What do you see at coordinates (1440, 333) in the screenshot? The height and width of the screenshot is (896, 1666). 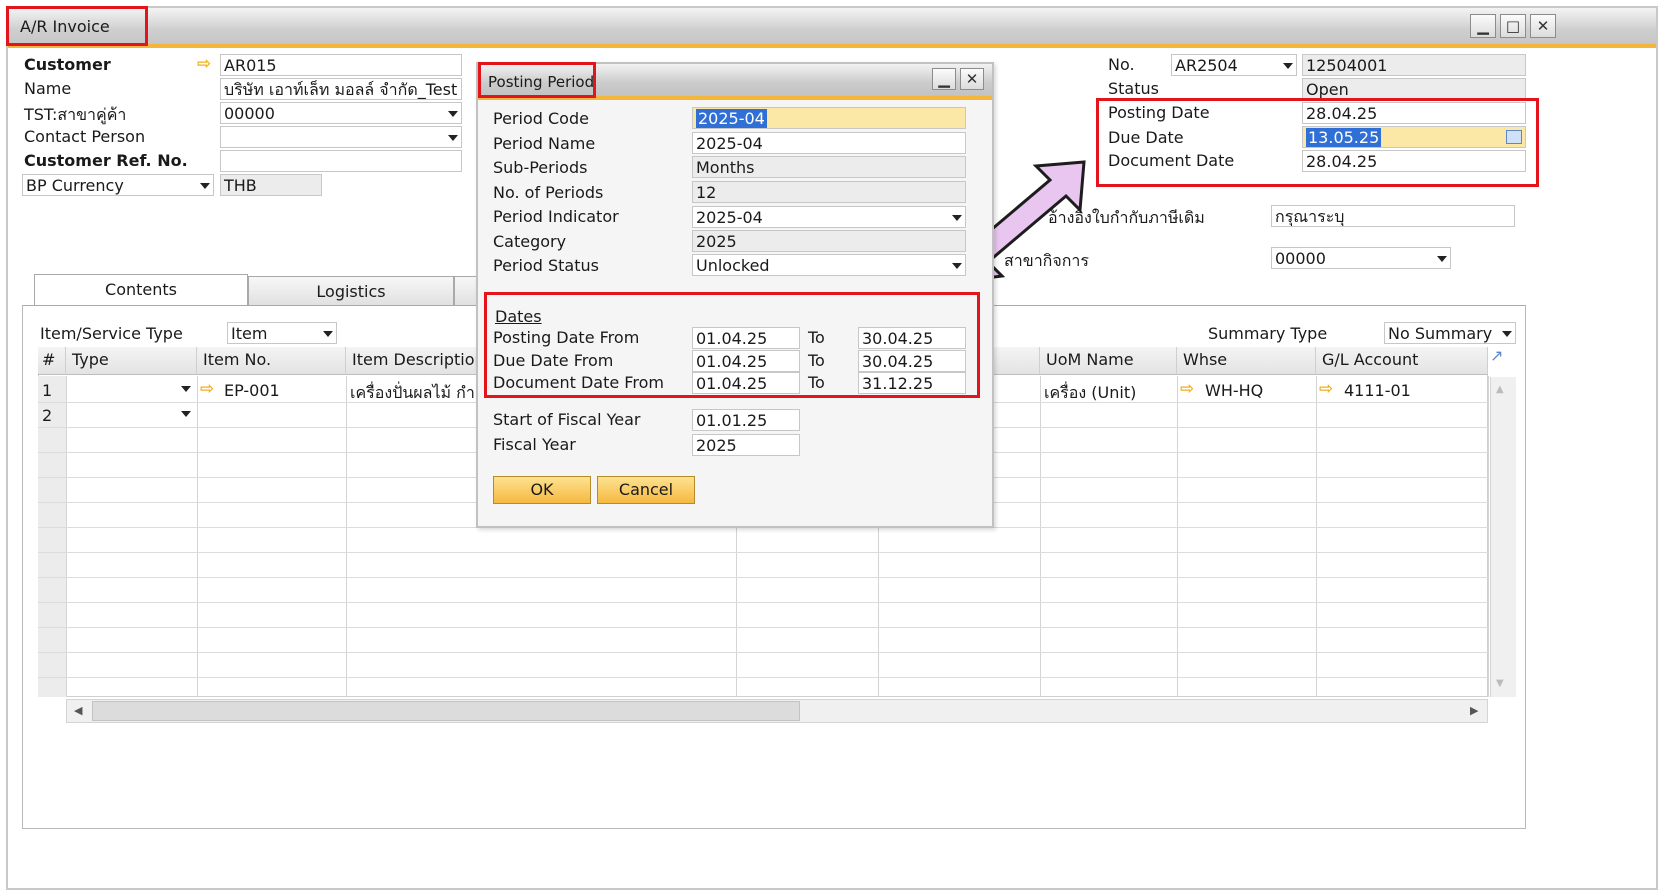 I see `summary-type-value: No Summary` at bounding box center [1440, 333].